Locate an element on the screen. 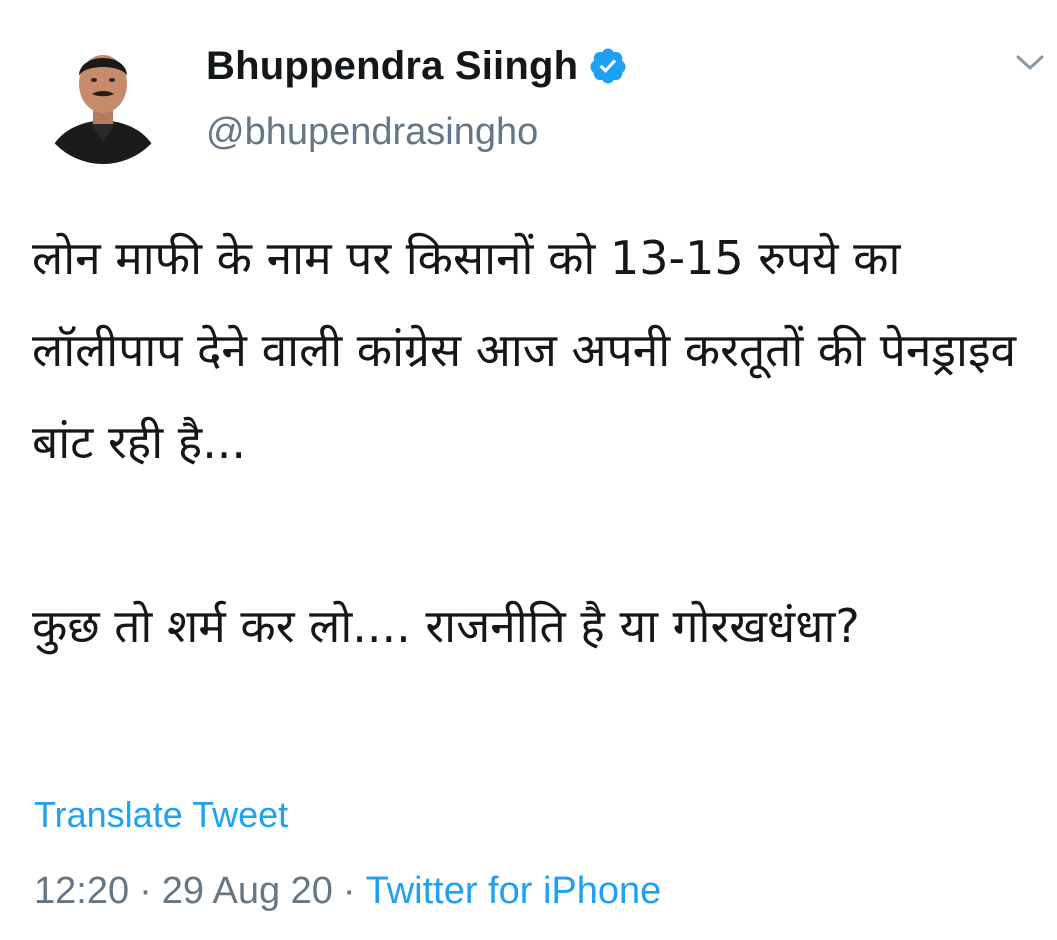 Image resolution: width=1057 pixels, height=940 pixels. avatar-portrait-icon is located at coordinates (103, 97).